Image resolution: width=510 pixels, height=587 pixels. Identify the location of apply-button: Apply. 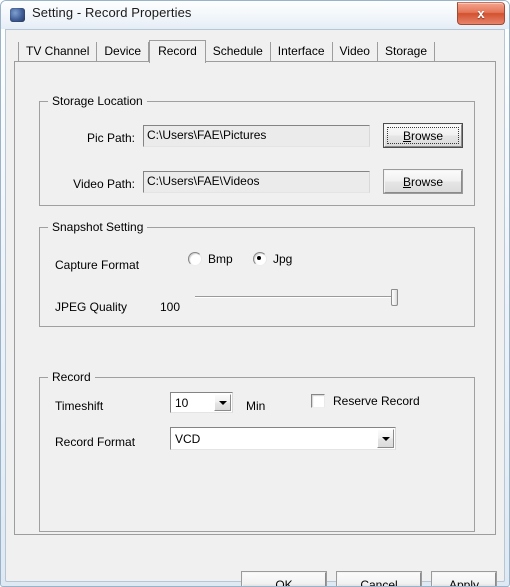
(464, 579).